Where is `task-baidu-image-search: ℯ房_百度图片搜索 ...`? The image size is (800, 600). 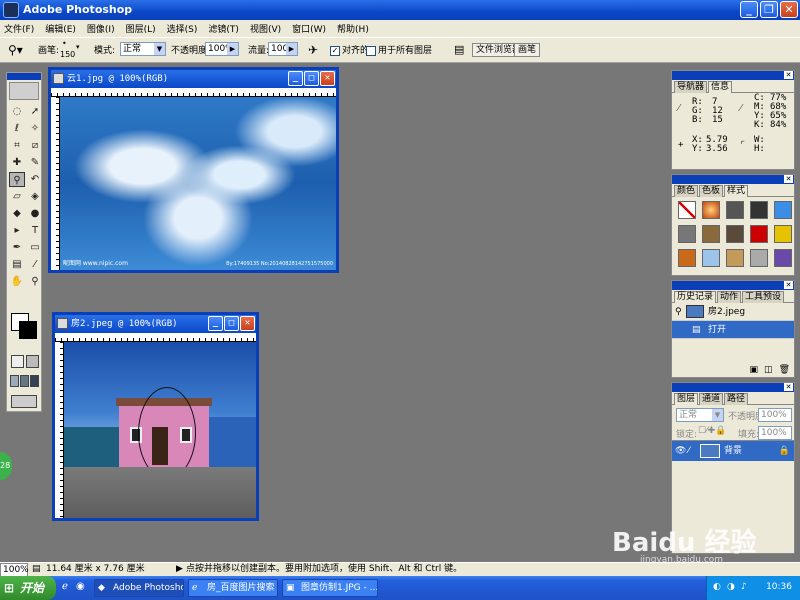 task-baidu-image-search: ℯ房_百度图片搜索 ... is located at coordinates (233, 588).